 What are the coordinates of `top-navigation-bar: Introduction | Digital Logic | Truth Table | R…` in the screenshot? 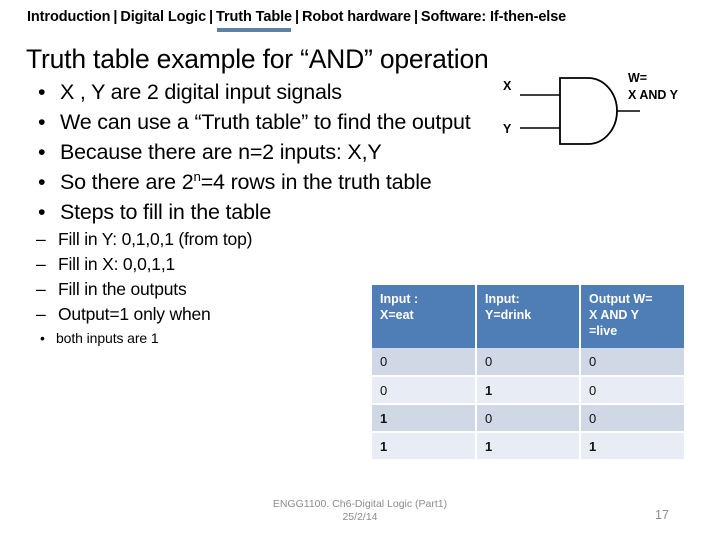 It's located at (360, 19).